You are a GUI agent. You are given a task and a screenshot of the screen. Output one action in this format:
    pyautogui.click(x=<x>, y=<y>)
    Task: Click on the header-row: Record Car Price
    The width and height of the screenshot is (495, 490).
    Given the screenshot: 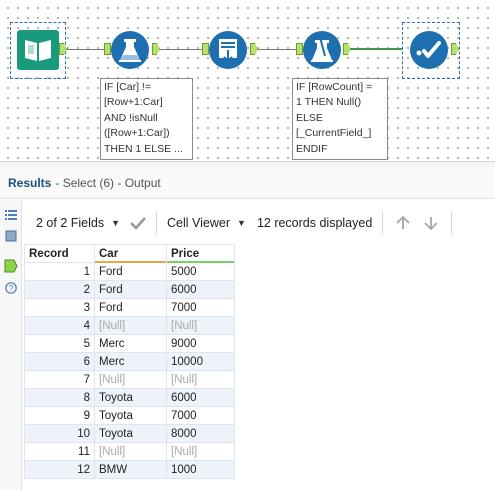 What is the action you would take?
    pyautogui.click(x=129, y=254)
    